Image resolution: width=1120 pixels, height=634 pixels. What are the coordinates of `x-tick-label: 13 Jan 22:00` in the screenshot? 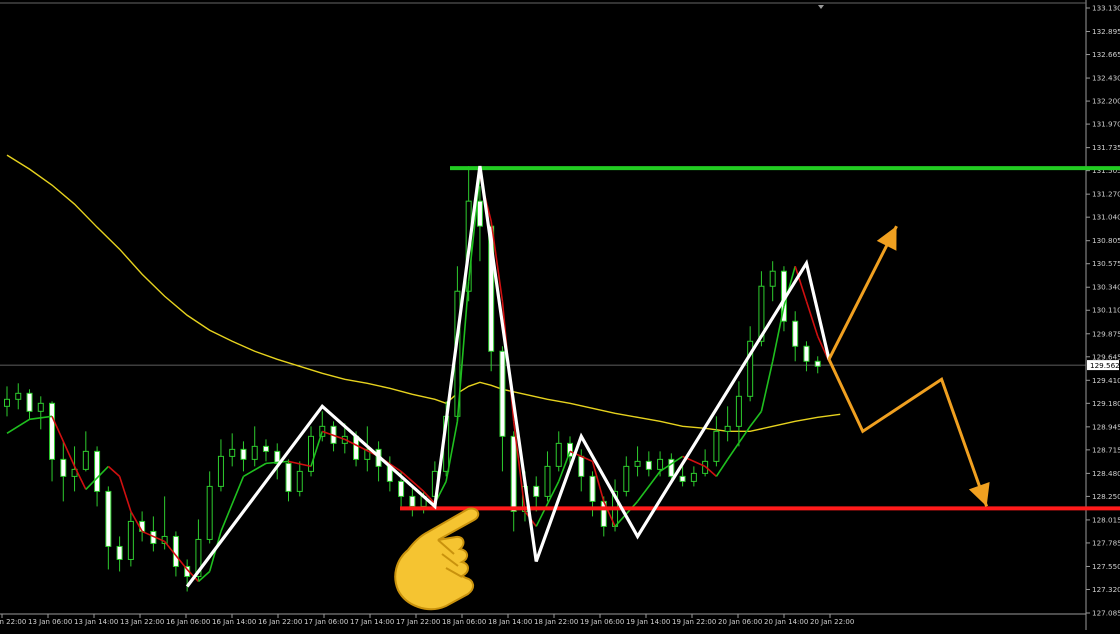 It's located at (142, 622).